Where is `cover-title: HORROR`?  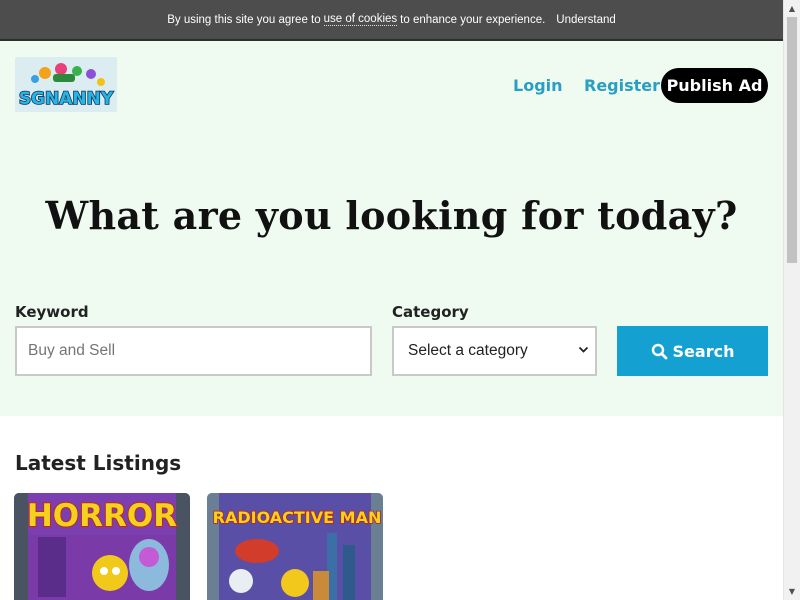 cover-title: HORROR is located at coordinates (102, 516).